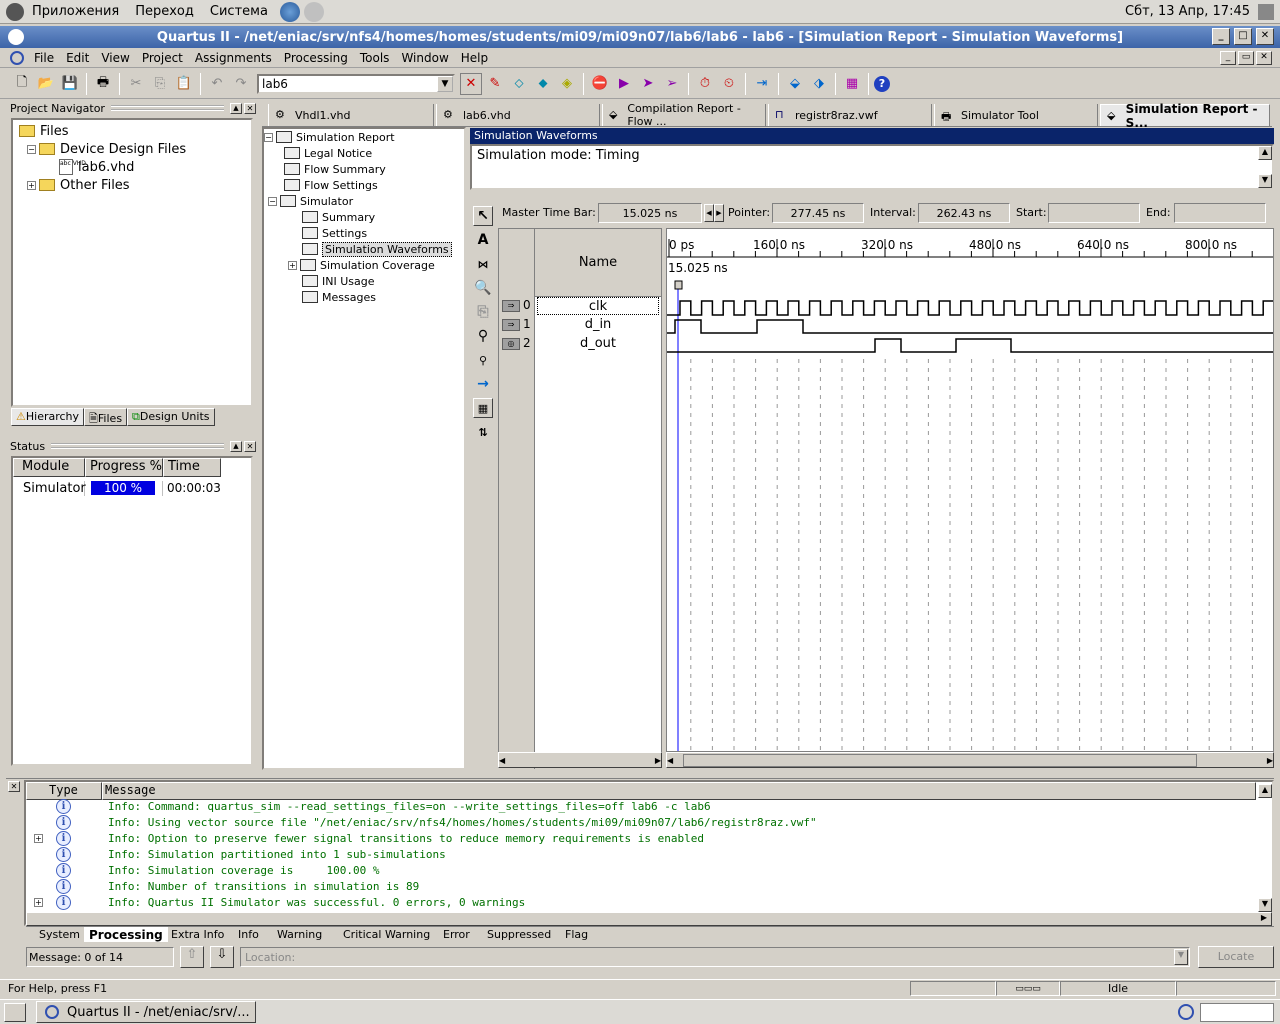 This screenshot has height=1024, width=1280. What do you see at coordinates (244, 870) in the screenshot?
I see `message-line: Info: Simulation coverage is 100.00 %` at bounding box center [244, 870].